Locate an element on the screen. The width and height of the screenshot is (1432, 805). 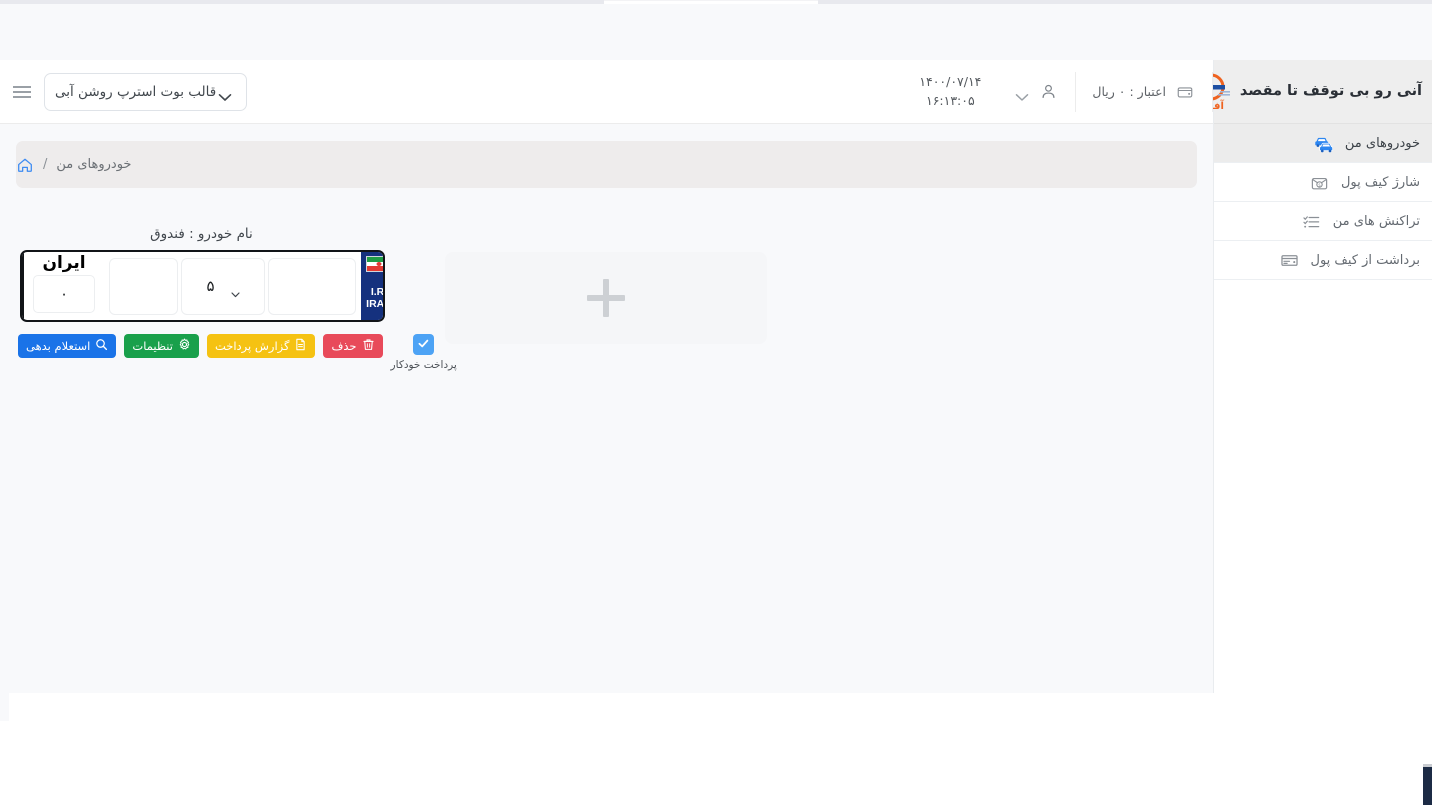
credit-text: اعتبار : ۰ ریال is located at coordinates (1129, 91).